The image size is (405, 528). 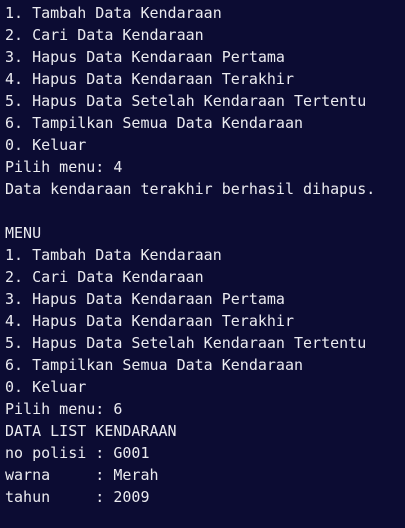 What do you see at coordinates (64, 409) in the screenshot?
I see `terminal-line: Pilih menu: 6` at bounding box center [64, 409].